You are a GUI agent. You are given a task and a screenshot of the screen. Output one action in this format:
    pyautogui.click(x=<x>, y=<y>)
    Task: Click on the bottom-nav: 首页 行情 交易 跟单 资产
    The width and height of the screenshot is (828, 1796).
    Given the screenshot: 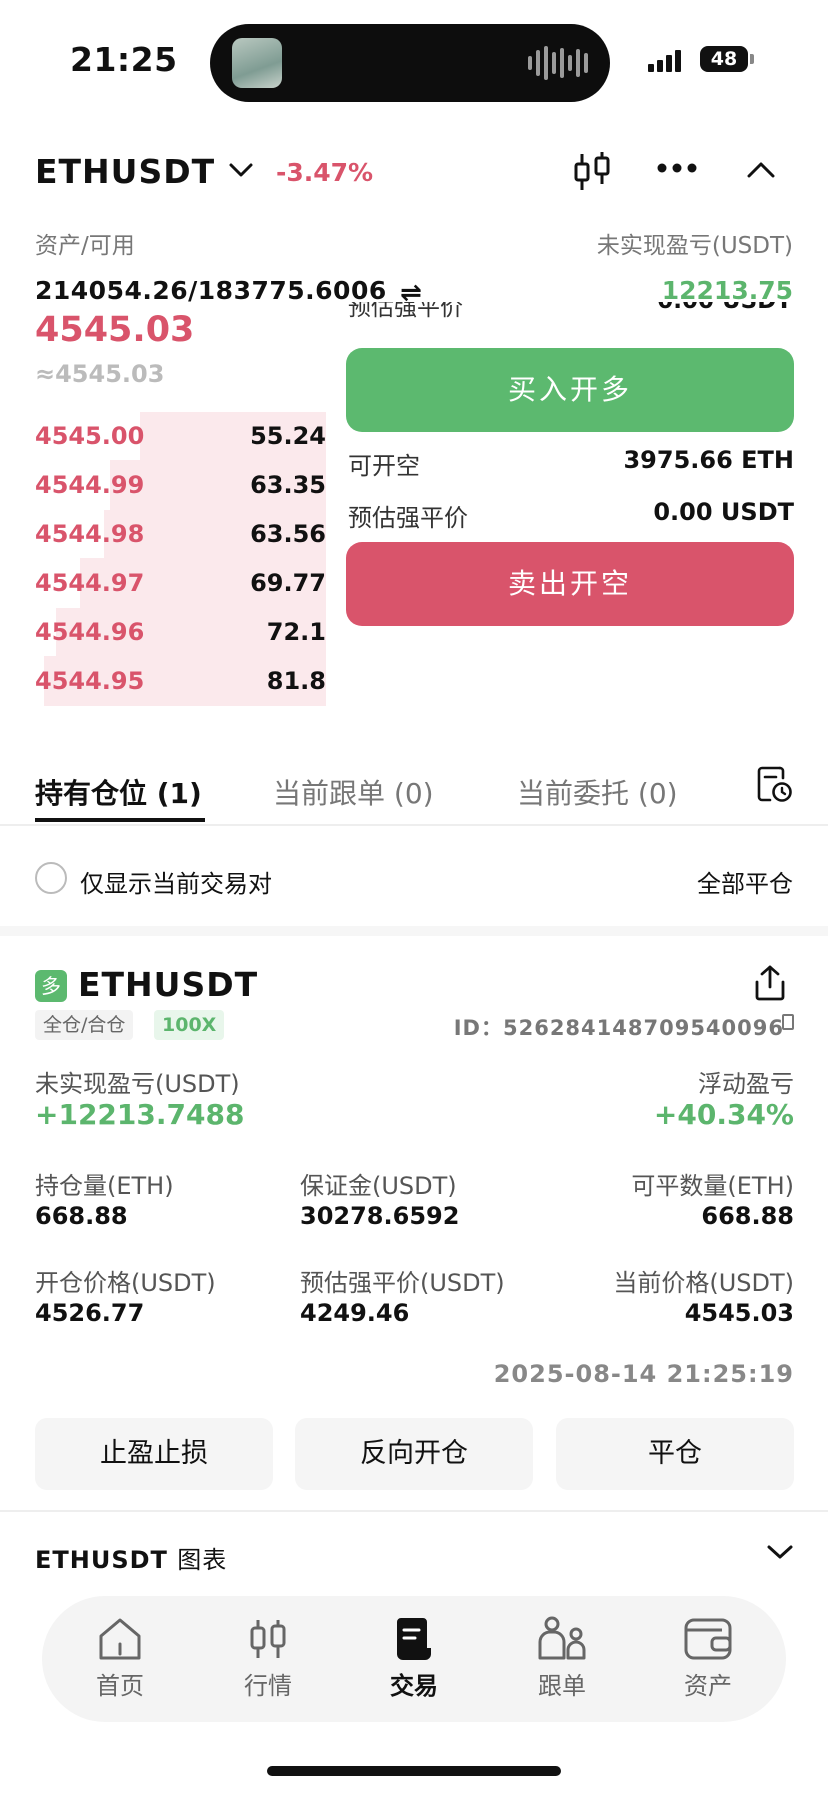 What is the action you would take?
    pyautogui.click(x=414, y=1659)
    